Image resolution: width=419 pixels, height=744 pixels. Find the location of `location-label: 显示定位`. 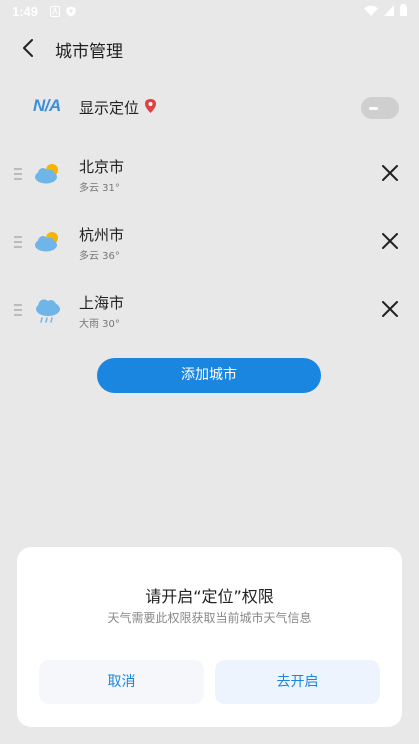

location-label: 显示定位 is located at coordinates (109, 108).